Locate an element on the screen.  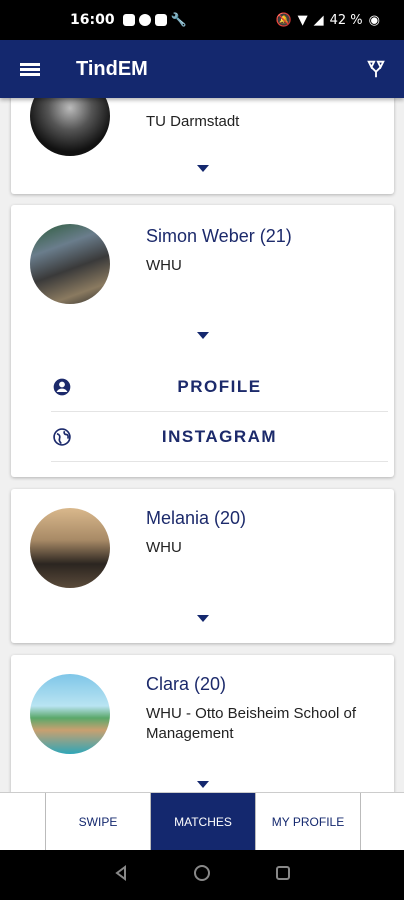
matches-tab: MATCHES is located at coordinates (203, 822).